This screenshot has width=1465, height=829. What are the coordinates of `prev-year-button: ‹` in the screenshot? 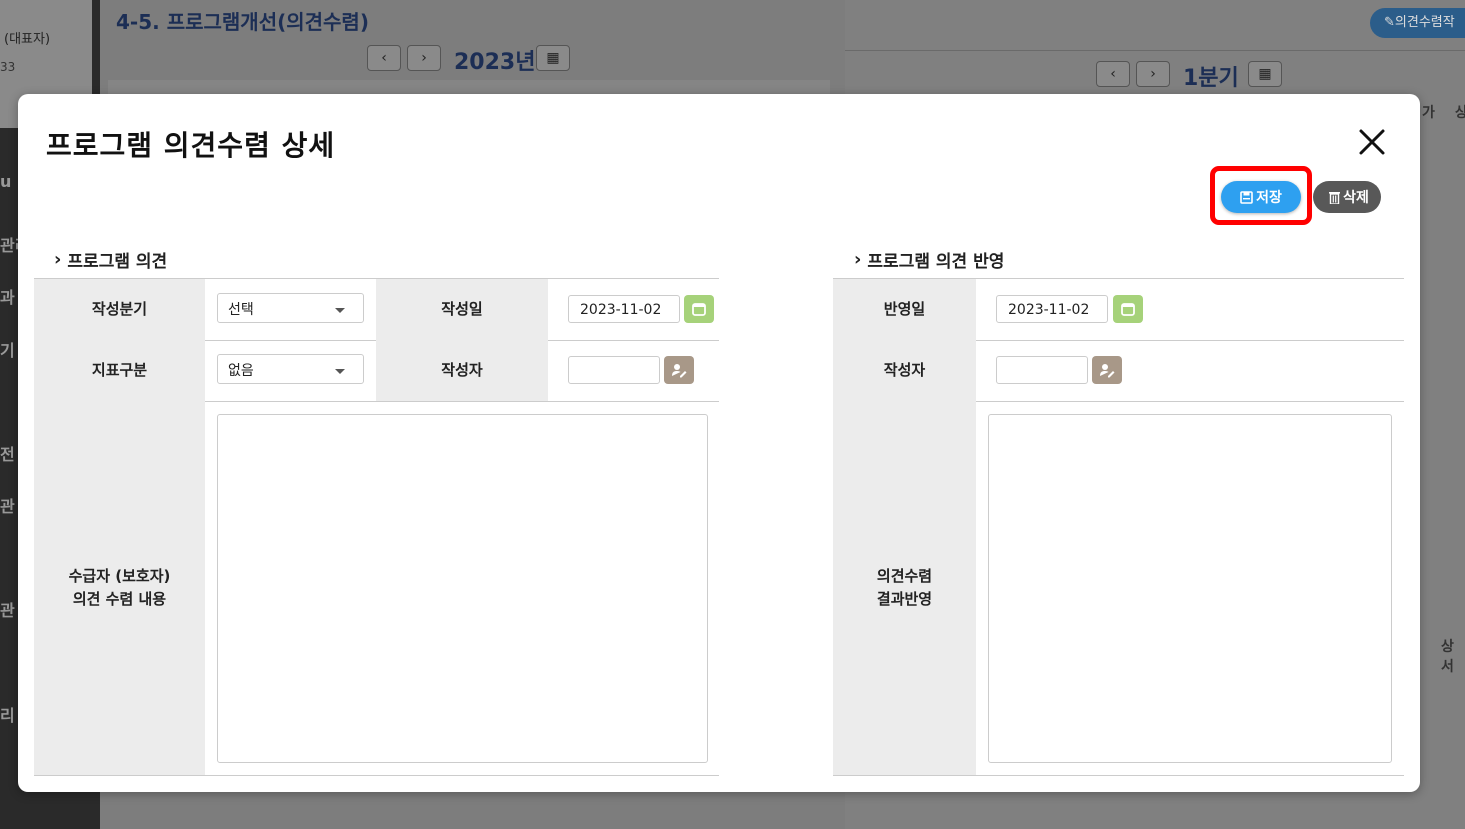 It's located at (384, 58).